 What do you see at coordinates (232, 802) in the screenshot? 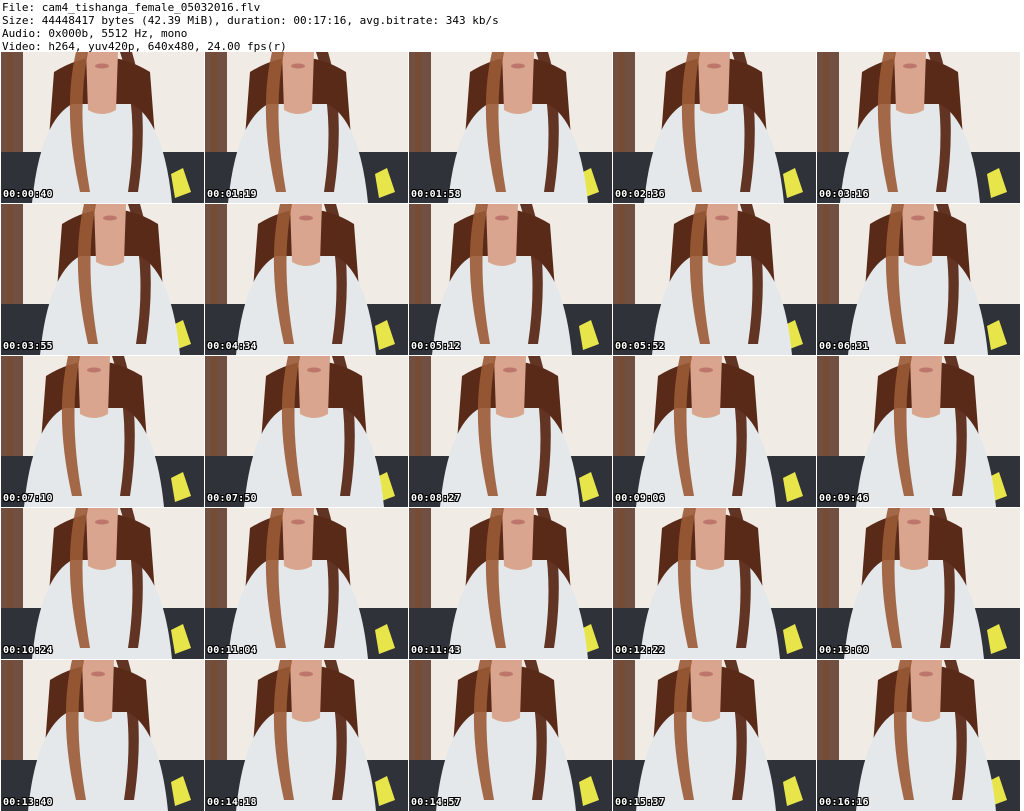
I see `thumbnail-timestamp: 00:14:18` at bounding box center [232, 802].